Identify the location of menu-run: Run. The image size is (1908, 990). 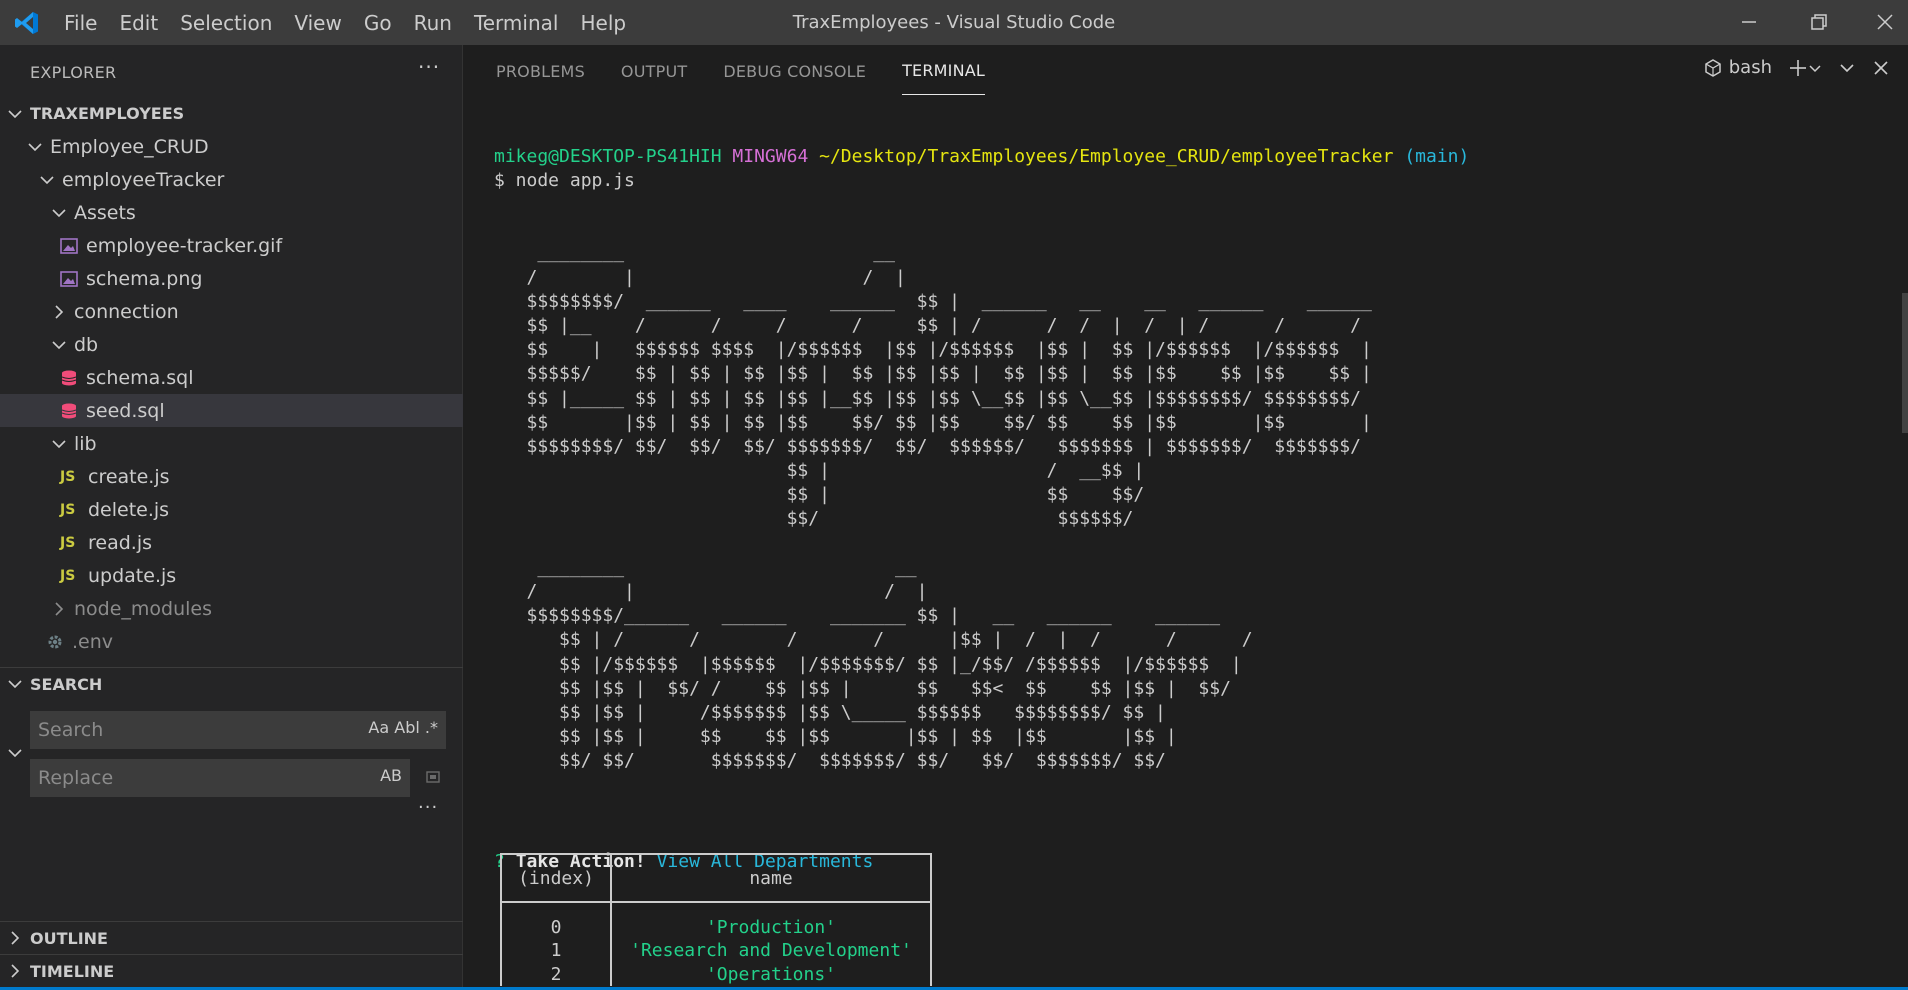
(433, 23).